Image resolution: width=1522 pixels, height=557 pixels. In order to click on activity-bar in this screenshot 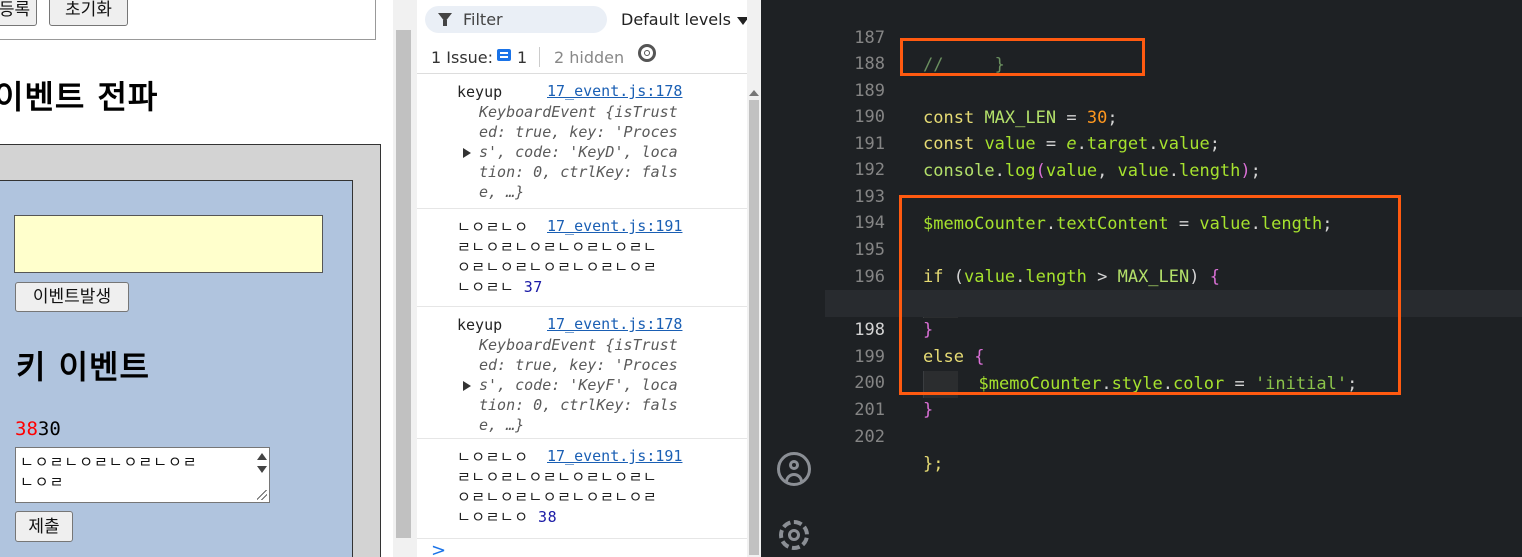, I will do `click(793, 278)`.